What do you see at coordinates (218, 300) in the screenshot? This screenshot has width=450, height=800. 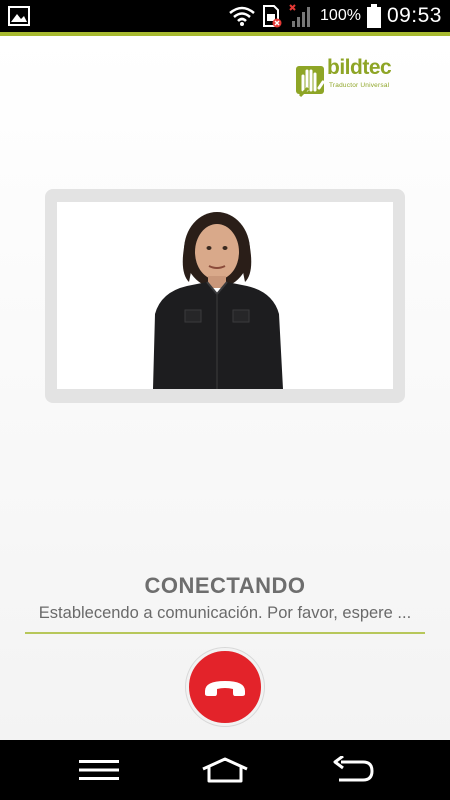 I see `interpreter-video-image` at bounding box center [218, 300].